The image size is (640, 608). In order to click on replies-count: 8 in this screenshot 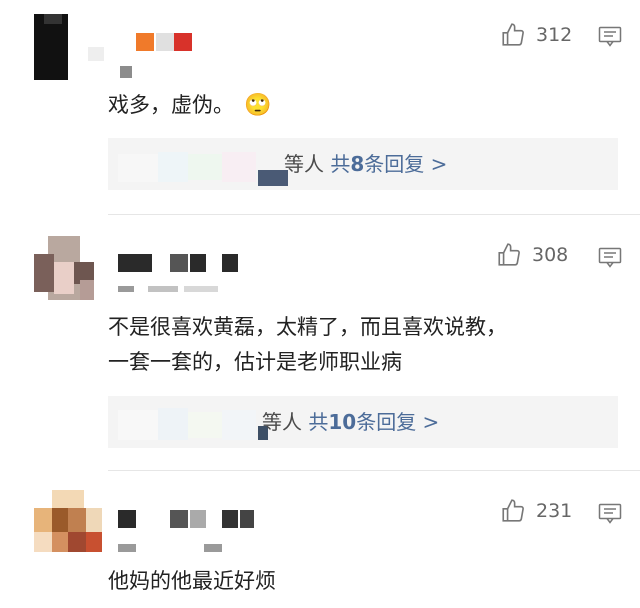, I will do `click(357, 164)`.